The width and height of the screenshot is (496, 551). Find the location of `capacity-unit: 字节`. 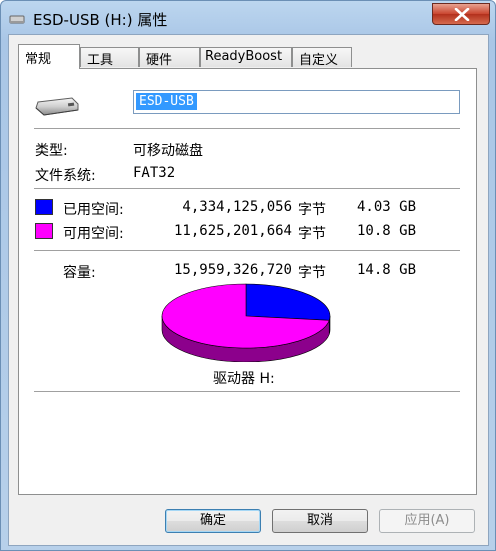

capacity-unit: 字节 is located at coordinates (312, 273).